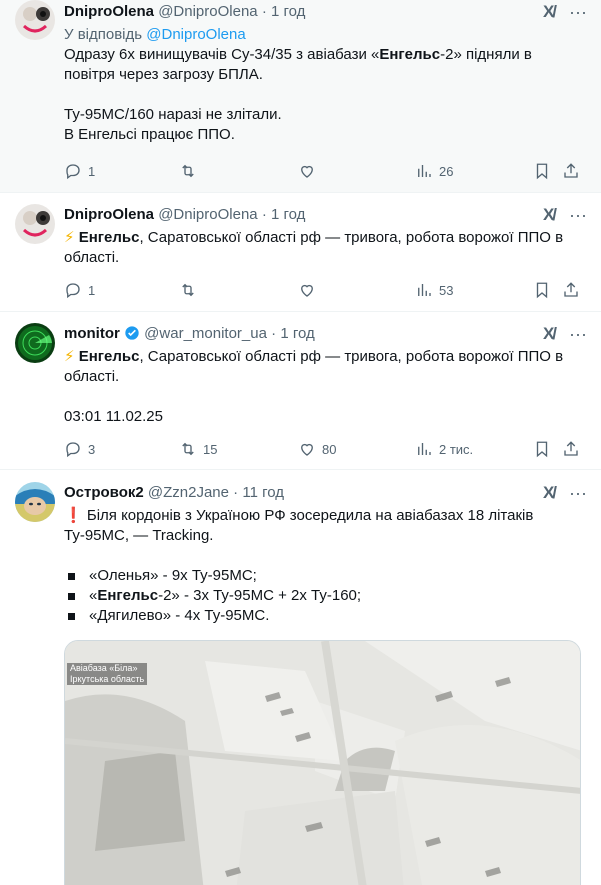 The width and height of the screenshot is (601, 885). Describe the element at coordinates (113, 416) in the screenshot. I see `tweet-timestamp: 03:01 11.02.25` at that location.